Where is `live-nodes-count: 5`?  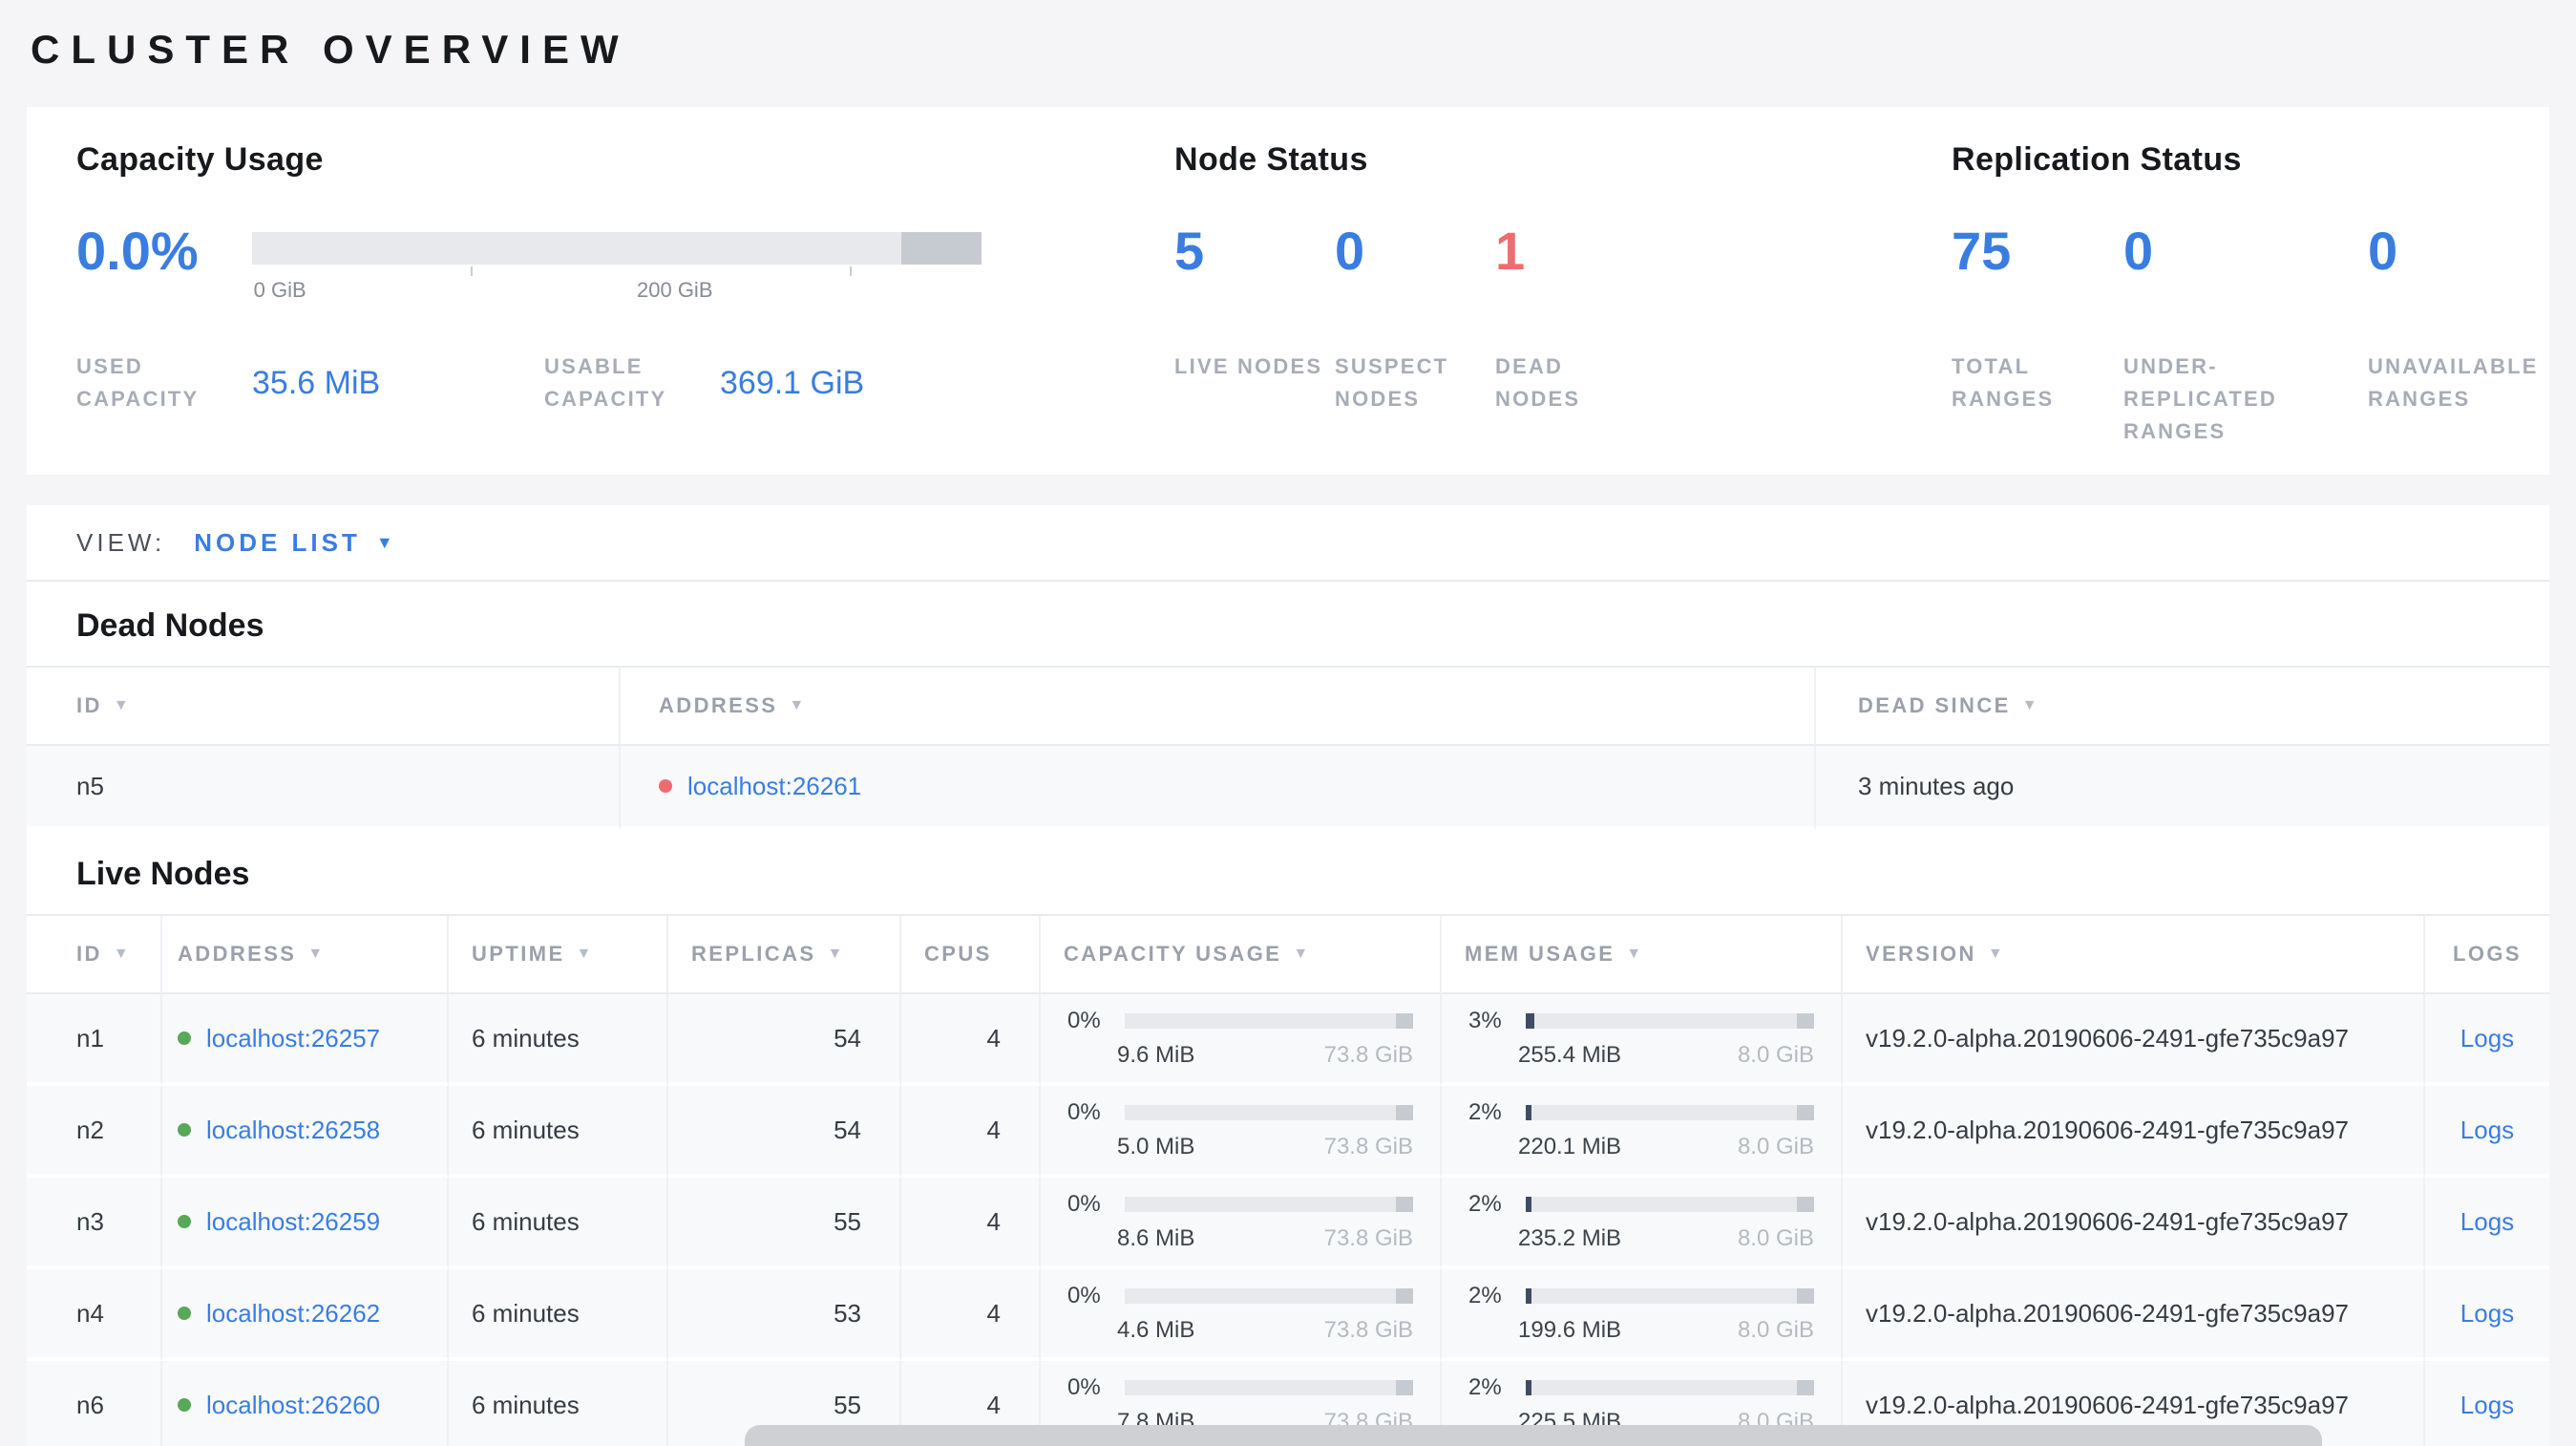 live-nodes-count: 5 is located at coordinates (1189, 251).